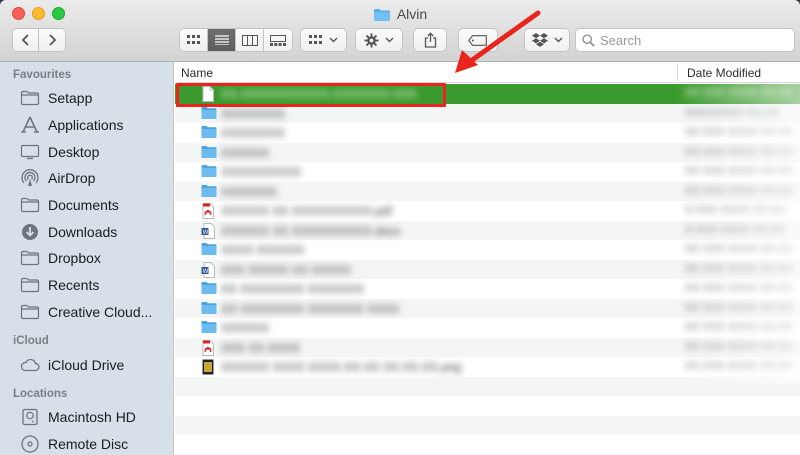  What do you see at coordinates (245, 152) in the screenshot?
I see `file-name: XXXXXX` at bounding box center [245, 152].